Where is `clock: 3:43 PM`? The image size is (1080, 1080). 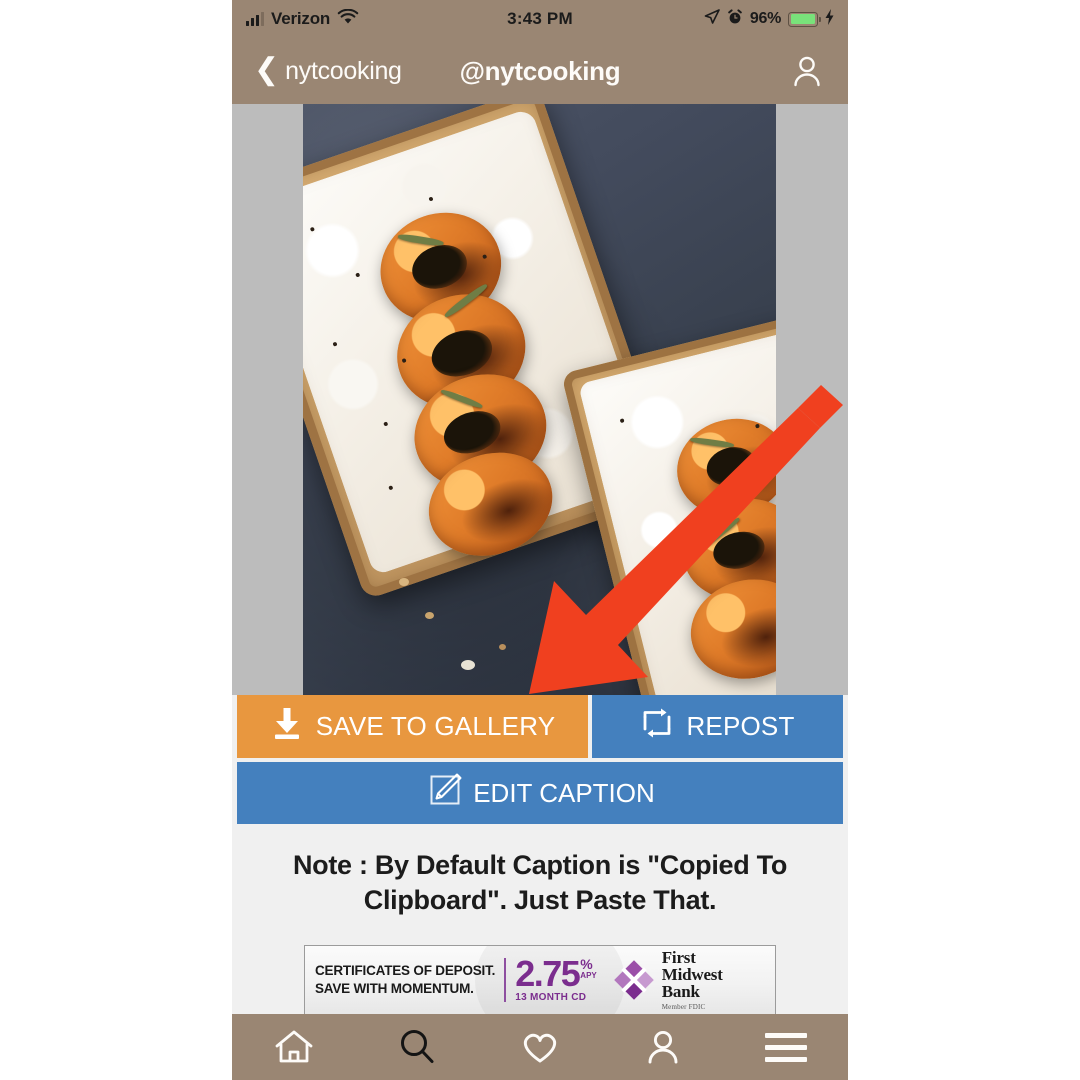 clock: 3:43 PM is located at coordinates (540, 18).